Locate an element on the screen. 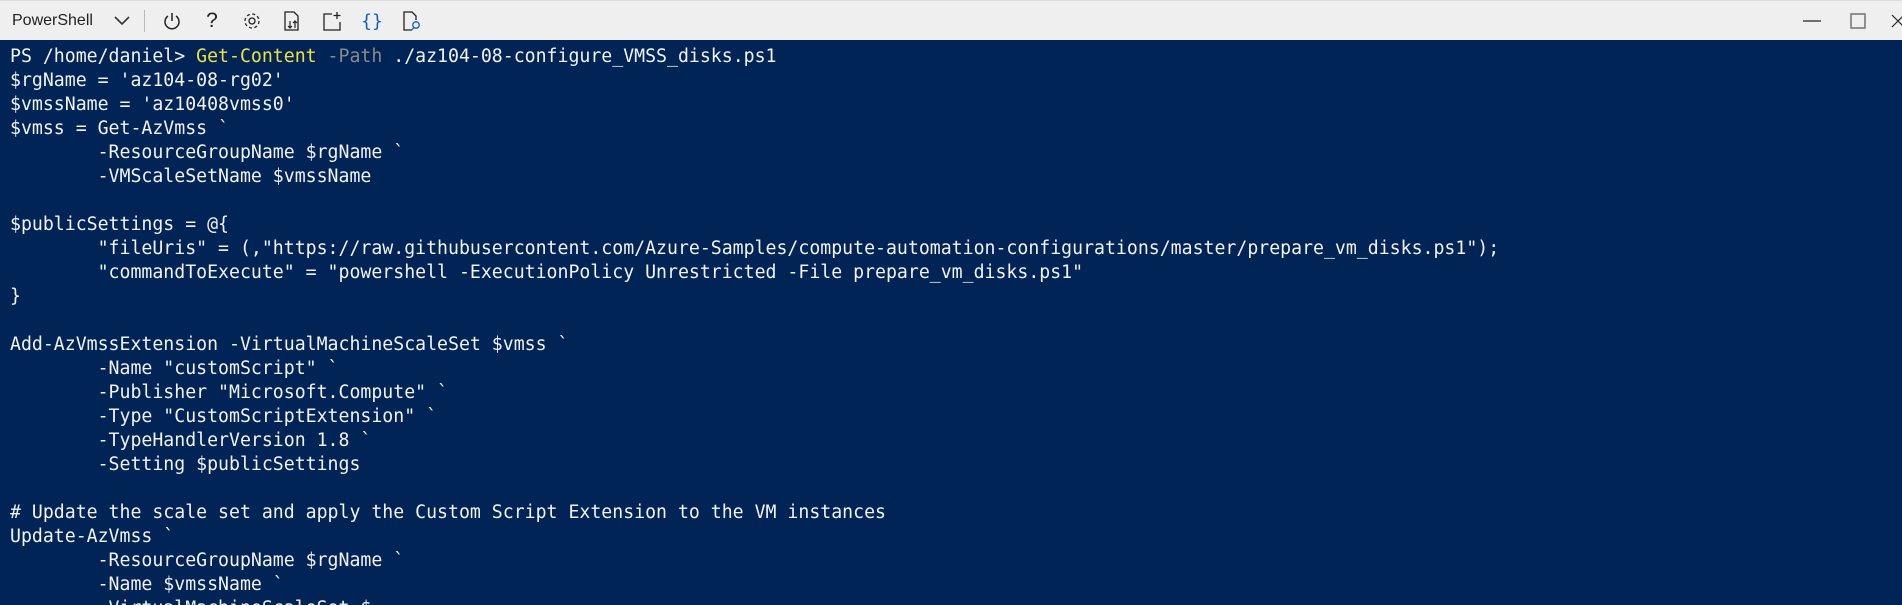 The height and width of the screenshot is (605, 1902). terminal-text: -Path is located at coordinates (349, 56).